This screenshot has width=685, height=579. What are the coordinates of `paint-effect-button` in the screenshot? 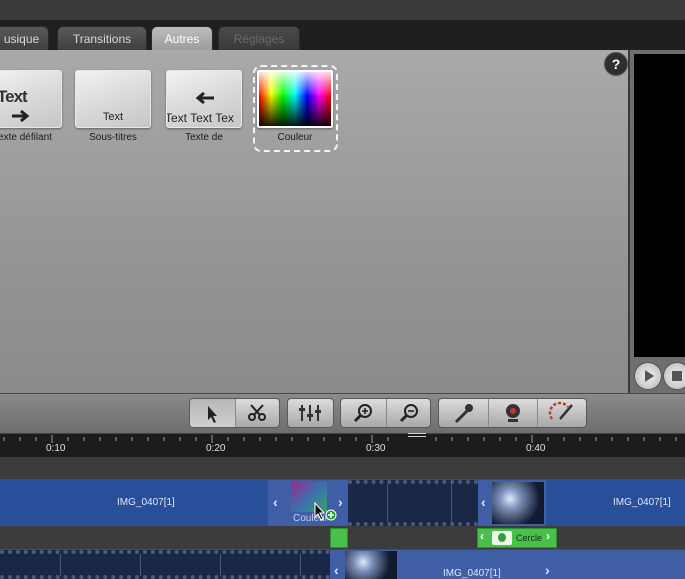 It's located at (561, 413).